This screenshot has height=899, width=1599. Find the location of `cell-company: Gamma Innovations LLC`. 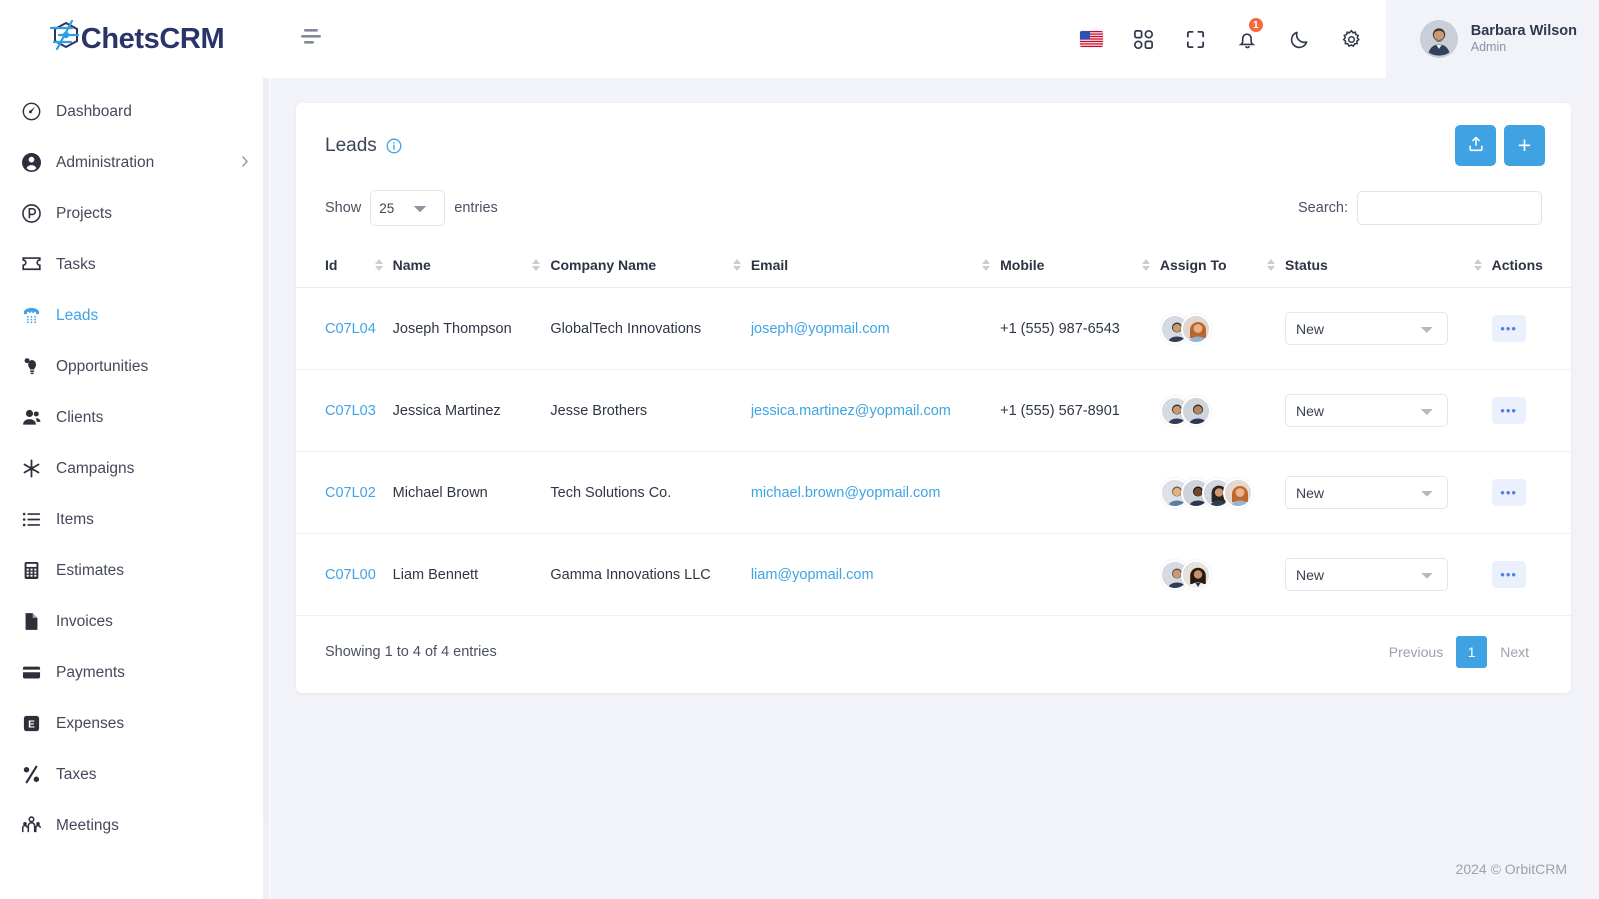

cell-company: Gamma Innovations LLC is located at coordinates (650, 574).